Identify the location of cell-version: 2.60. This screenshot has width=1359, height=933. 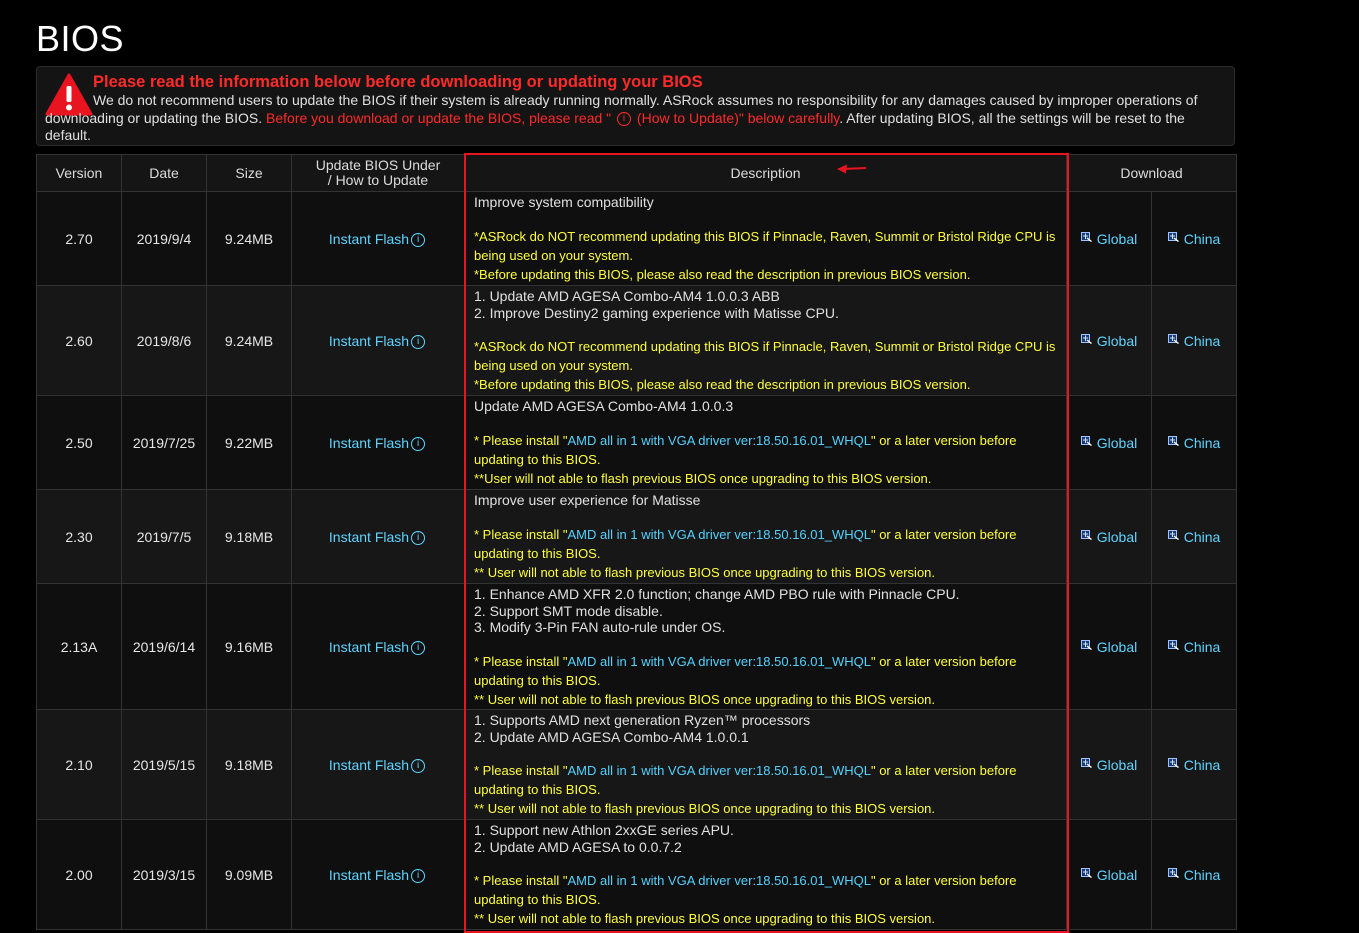
(79, 340).